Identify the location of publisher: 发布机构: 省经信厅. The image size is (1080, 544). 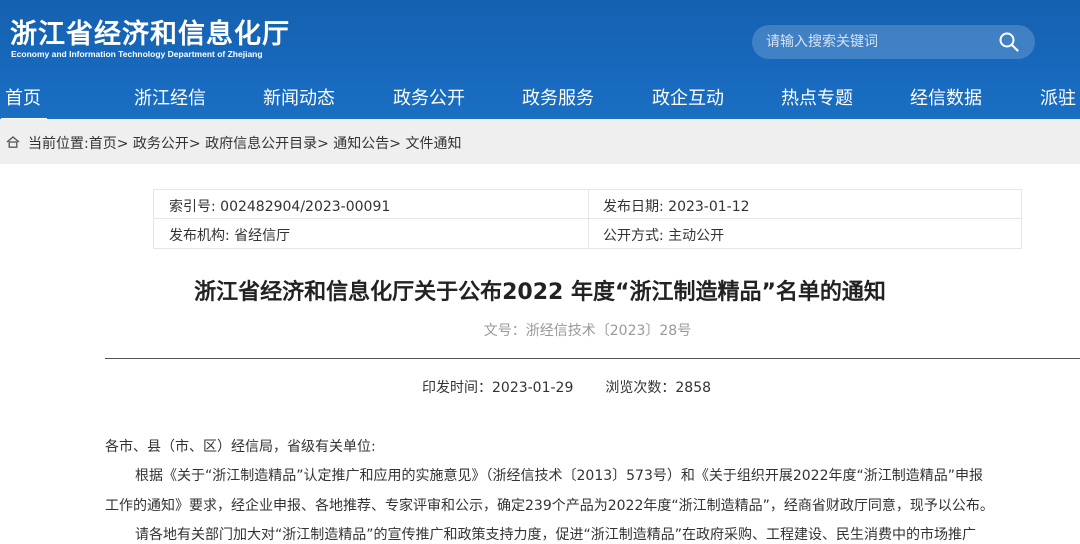
(230, 236).